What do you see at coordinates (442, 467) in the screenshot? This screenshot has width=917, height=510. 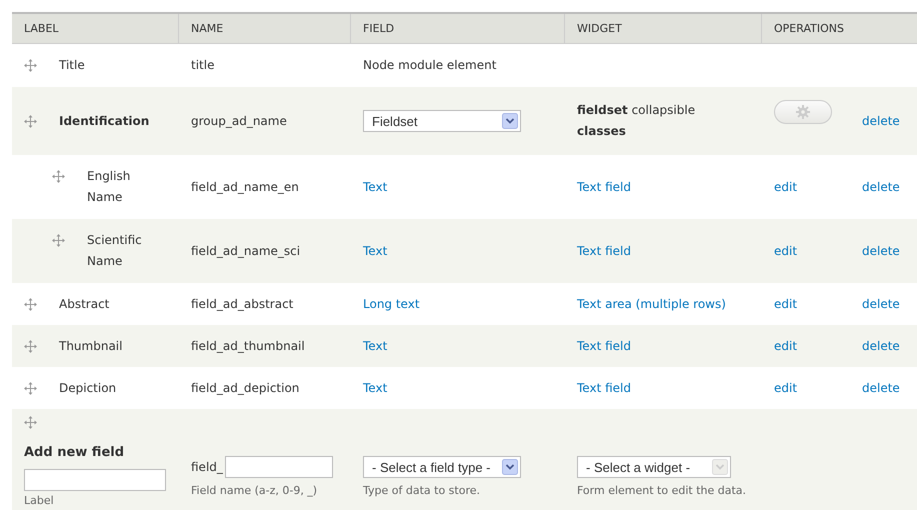 I see `field-type-select: - Select a field type -` at bounding box center [442, 467].